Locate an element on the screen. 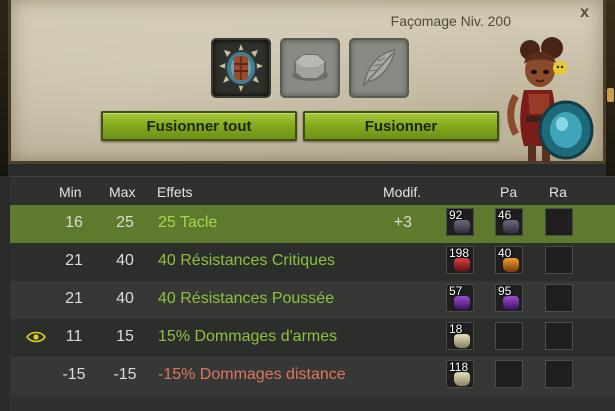  rune-slot is located at coordinates (310, 68).